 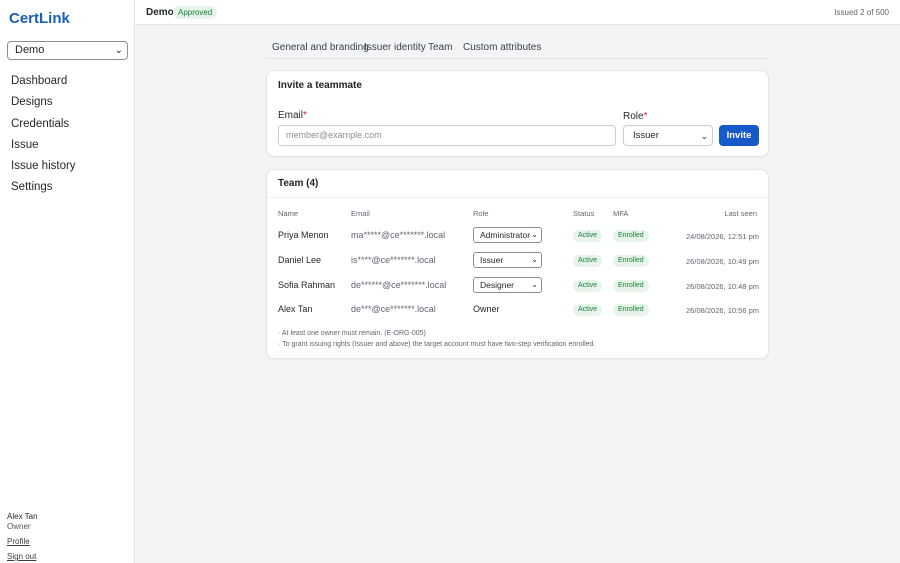 What do you see at coordinates (861, 12) in the screenshot?
I see `usage-counter: Issued 2 of 500` at bounding box center [861, 12].